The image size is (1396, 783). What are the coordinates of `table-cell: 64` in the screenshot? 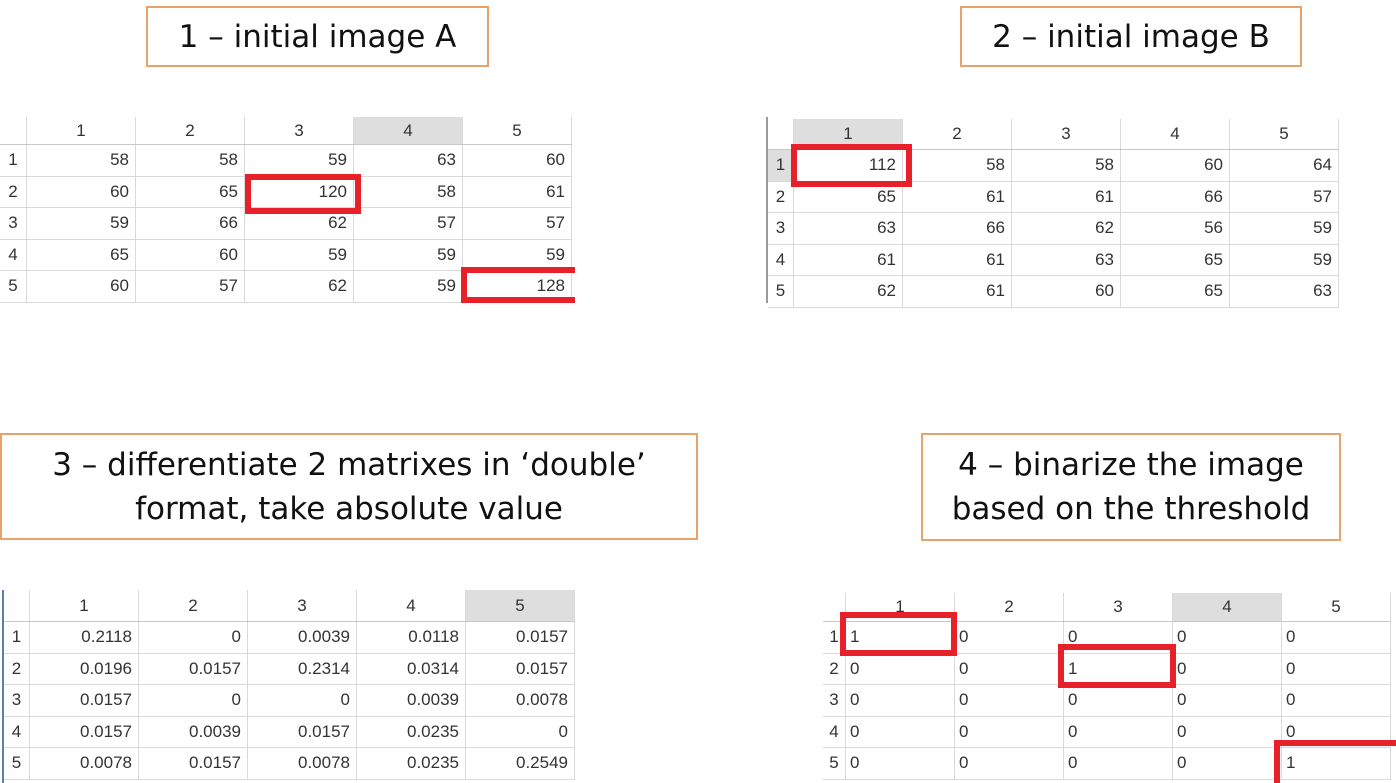 It's located at (1284, 165).